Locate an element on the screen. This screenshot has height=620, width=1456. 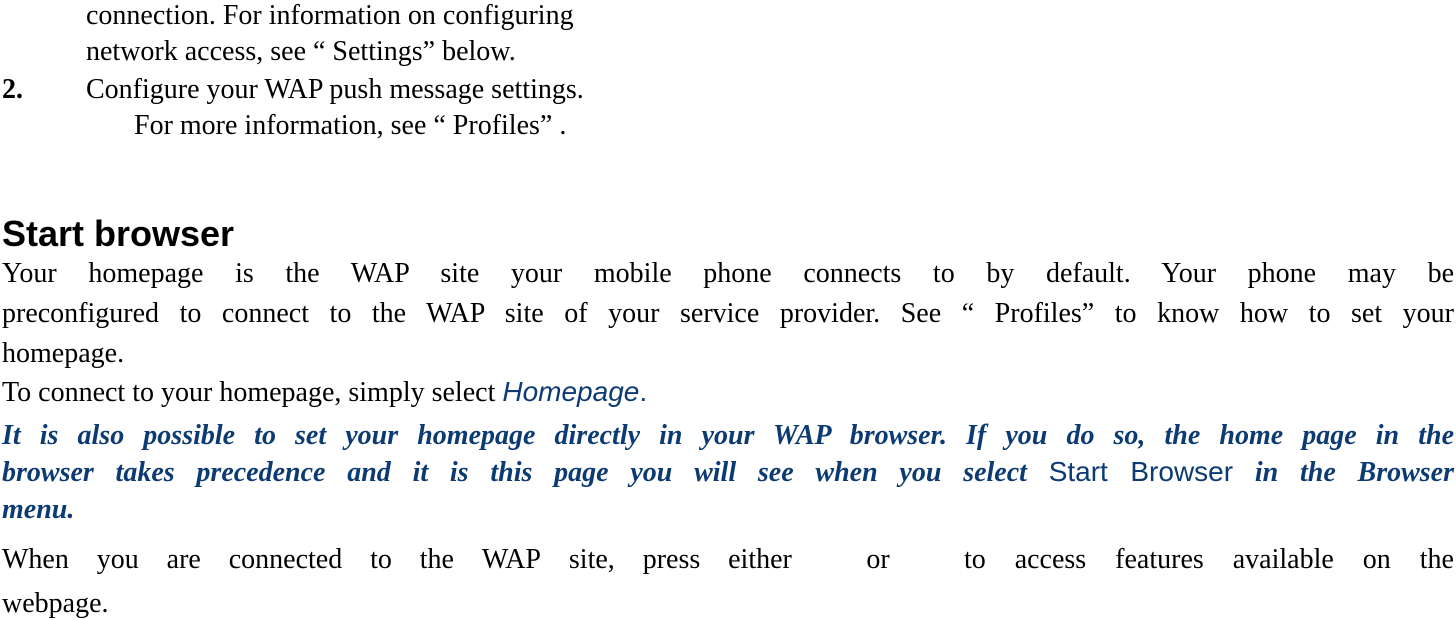
paragraph-period: . is located at coordinates (643, 391).